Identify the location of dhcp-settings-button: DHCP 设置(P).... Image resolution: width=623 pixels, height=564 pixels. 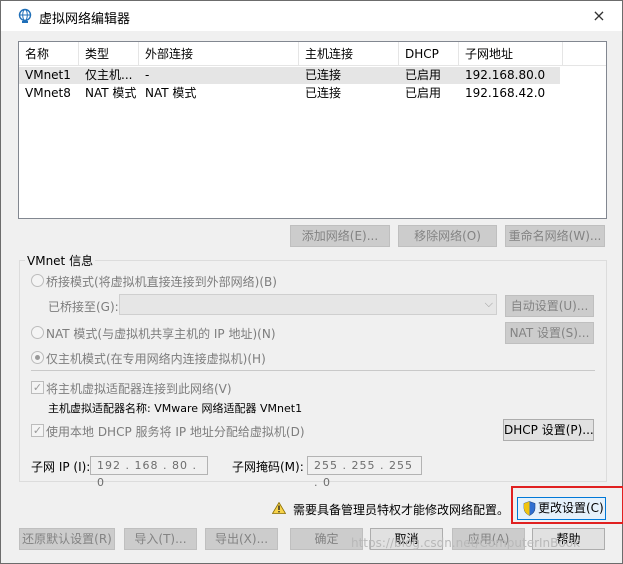
(548, 430).